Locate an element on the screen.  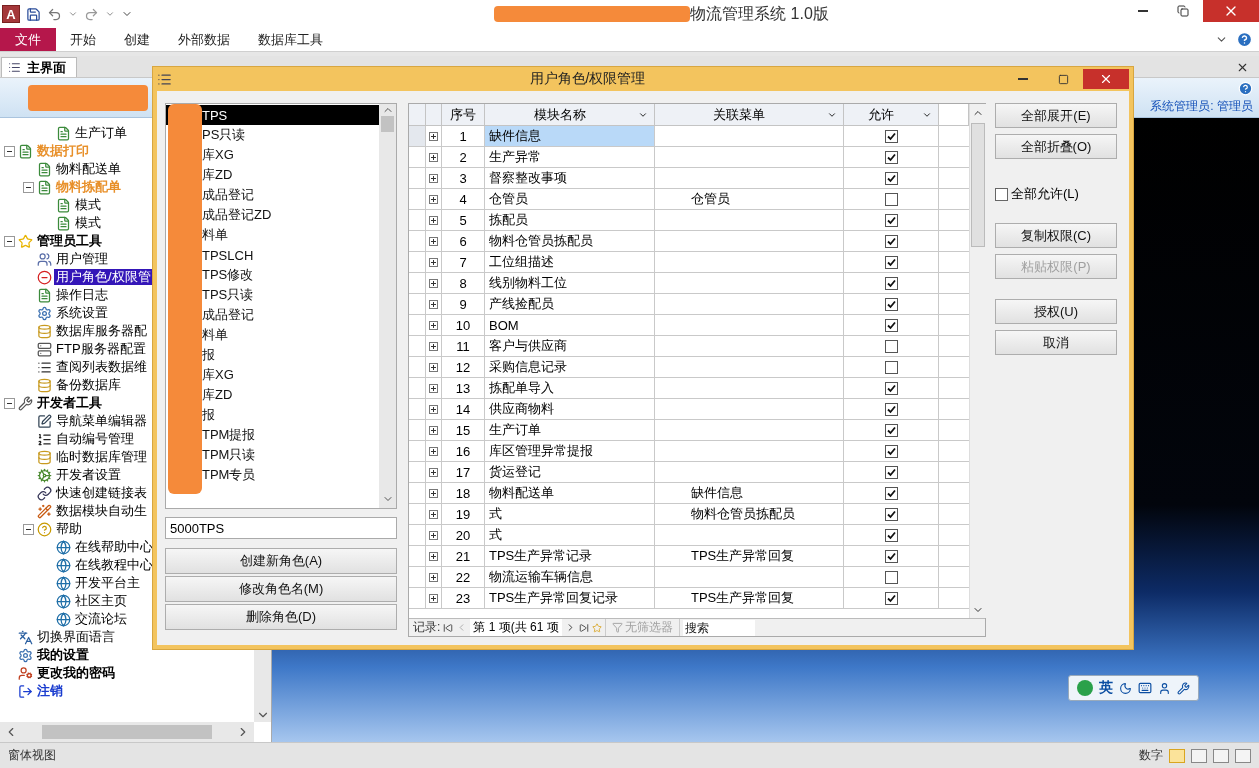
input-mode-label: 英 is located at coordinates (1106, 688).